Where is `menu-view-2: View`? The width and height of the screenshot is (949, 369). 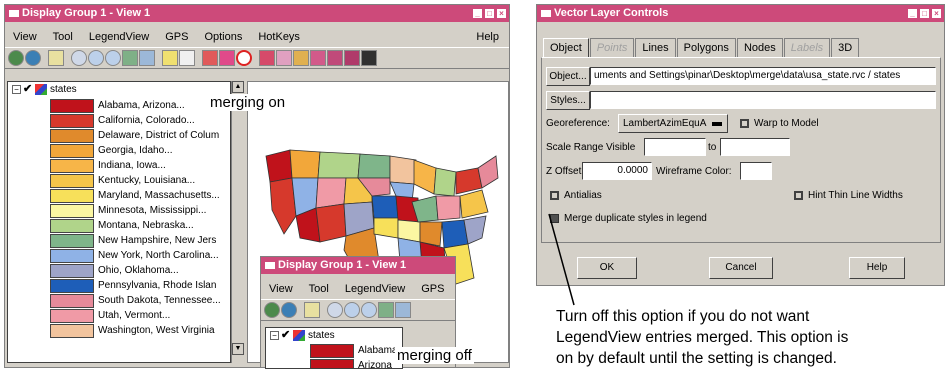 menu-view-2: View is located at coordinates (281, 289).